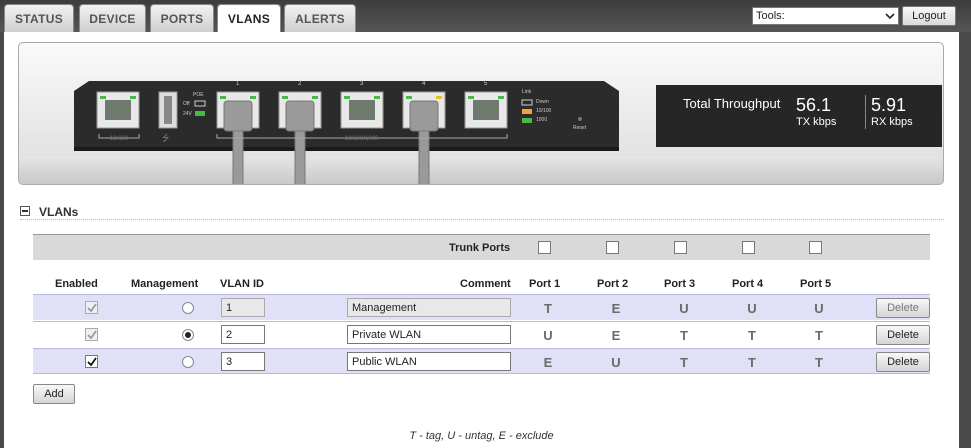 The height and width of the screenshot is (448, 971). Describe the element at coordinates (815, 247) in the screenshot. I see `trunk-port-5-checkbox` at that location.